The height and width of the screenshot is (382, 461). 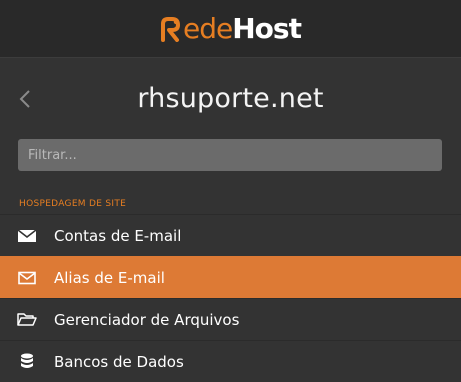 What do you see at coordinates (230, 155) in the screenshot?
I see `filter-input` at bounding box center [230, 155].